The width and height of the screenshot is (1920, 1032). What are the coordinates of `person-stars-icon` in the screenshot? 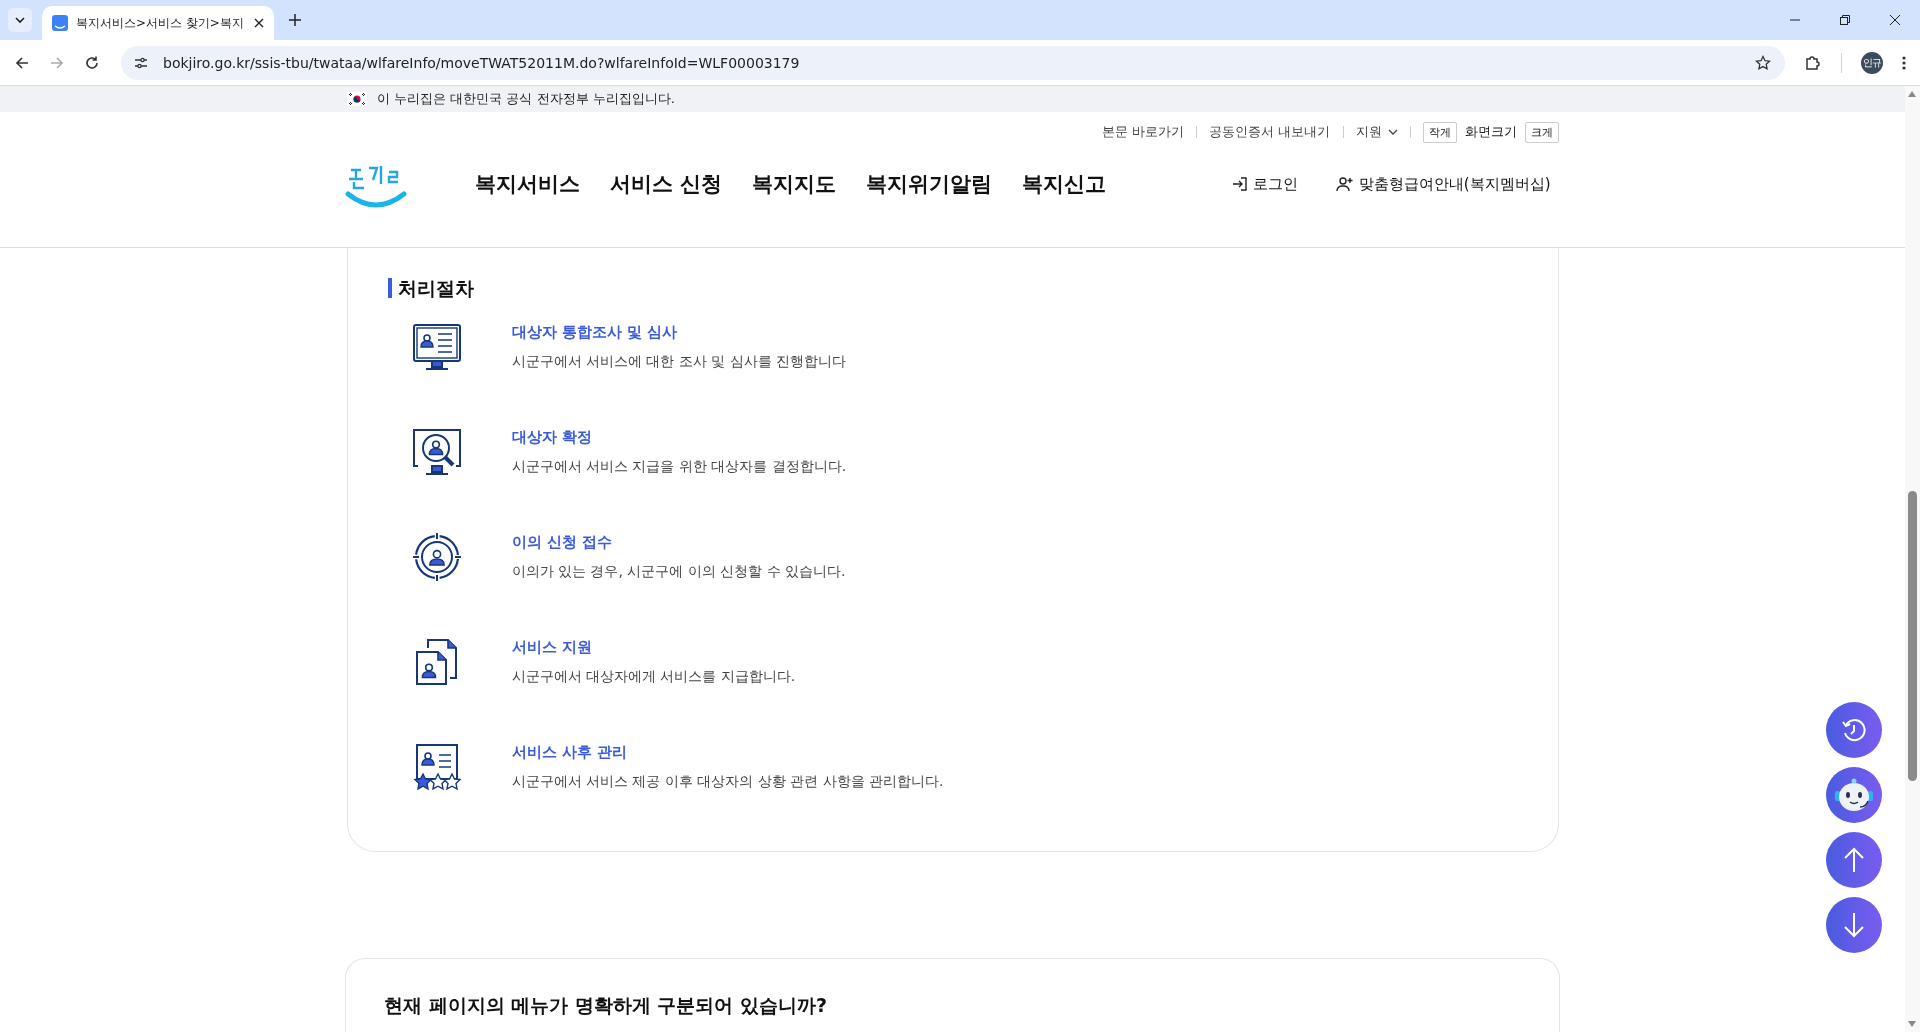 It's located at (436, 767).